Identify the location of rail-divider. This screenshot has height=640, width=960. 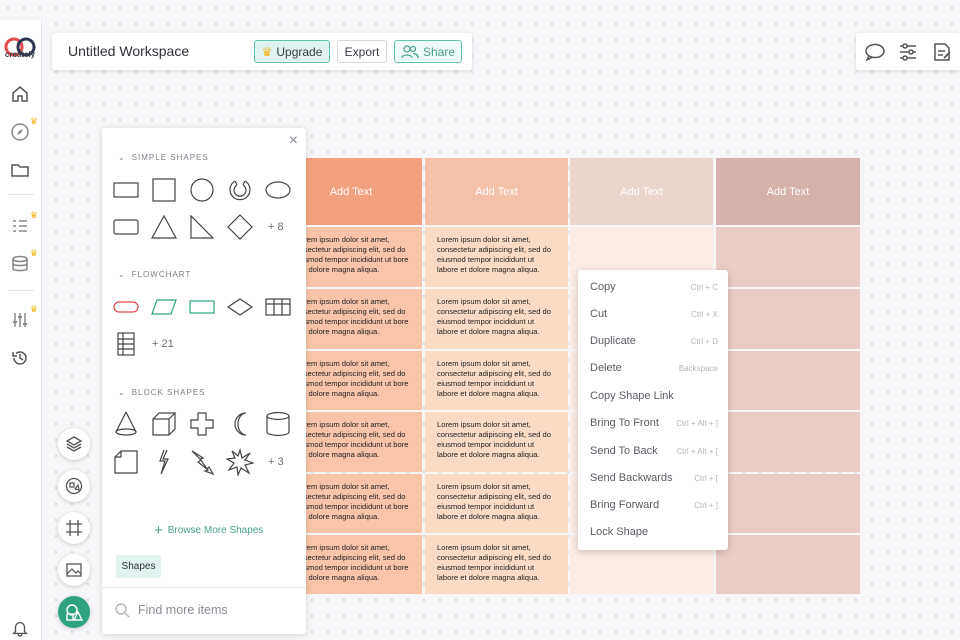
(21, 194).